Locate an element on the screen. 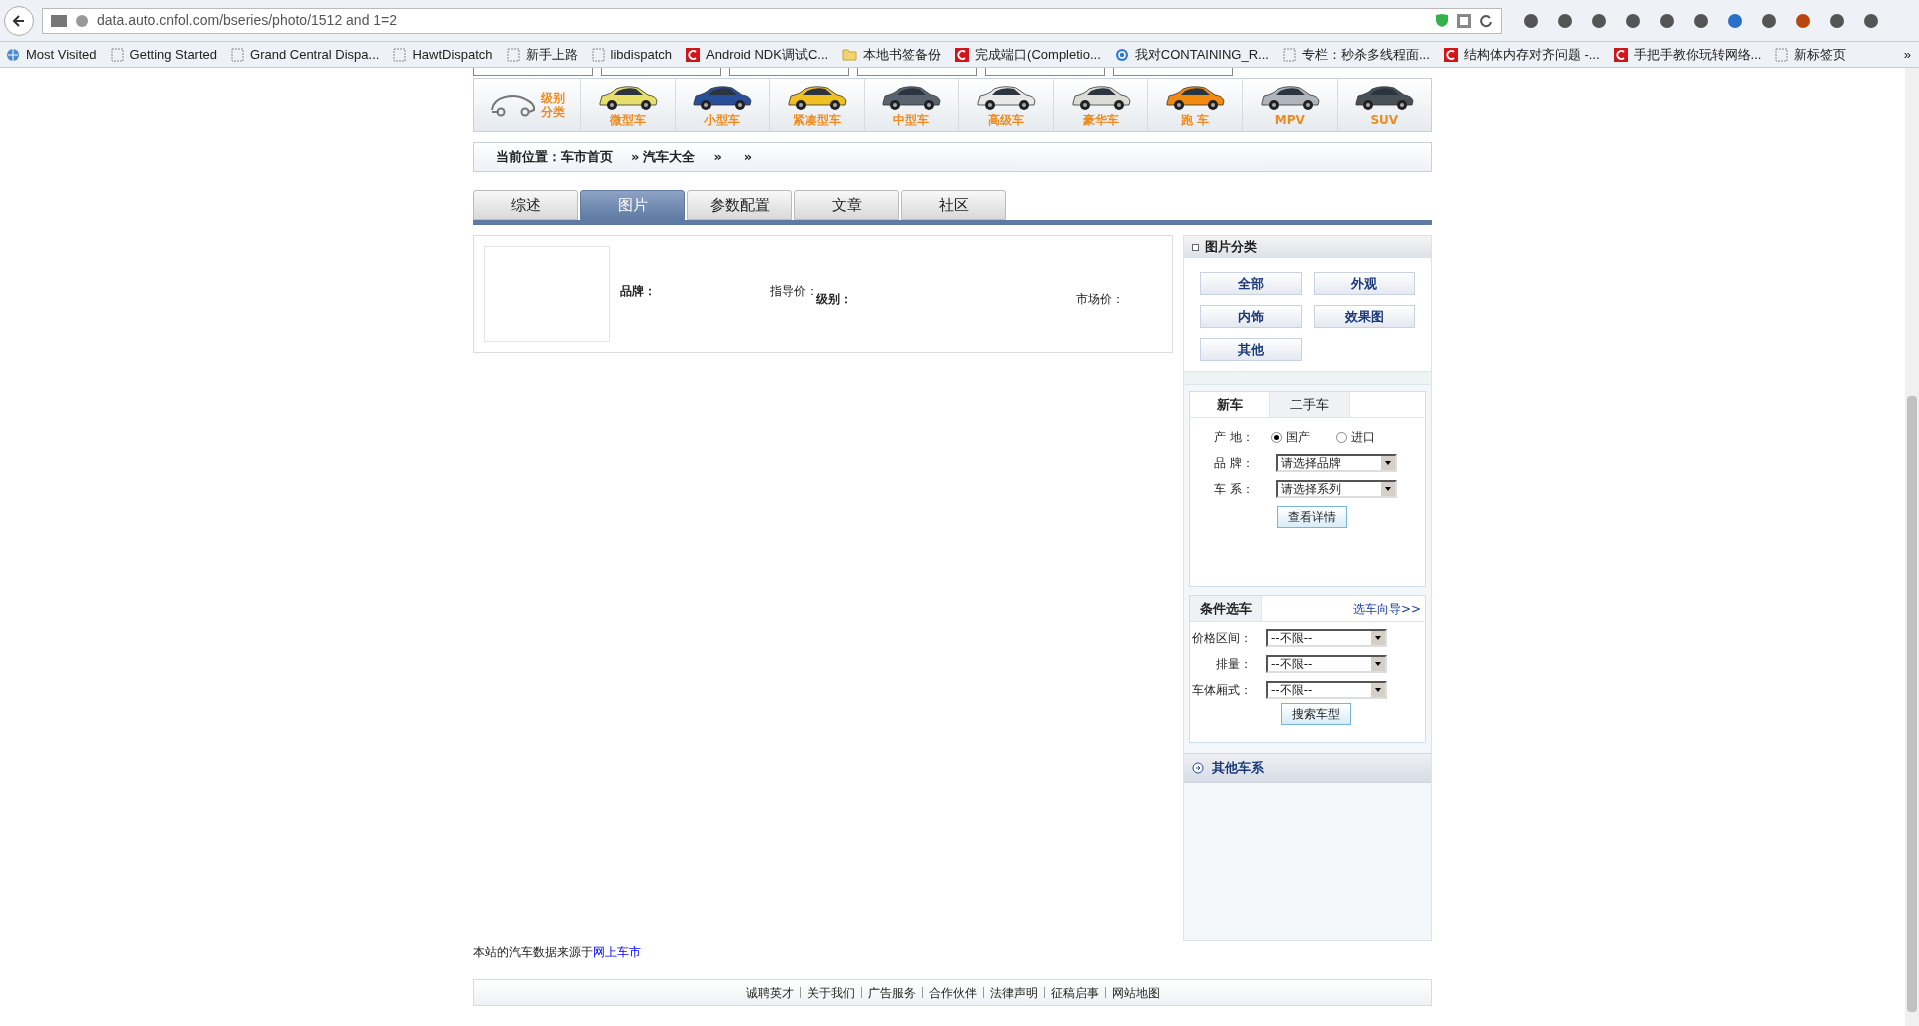 This screenshot has height=1026, width=1919. bookmark-item: 新标签页 is located at coordinates (1811, 54).